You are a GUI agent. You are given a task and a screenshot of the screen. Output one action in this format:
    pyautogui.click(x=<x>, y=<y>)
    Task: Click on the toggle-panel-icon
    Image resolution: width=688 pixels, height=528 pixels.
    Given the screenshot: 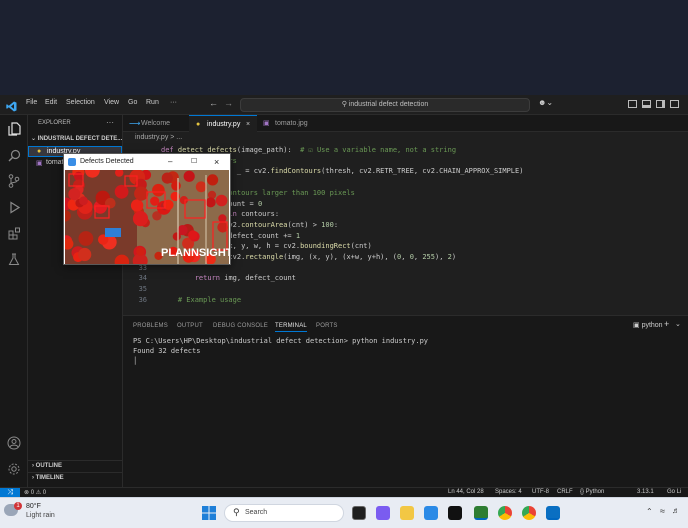 What is the action you would take?
    pyautogui.click(x=646, y=104)
    